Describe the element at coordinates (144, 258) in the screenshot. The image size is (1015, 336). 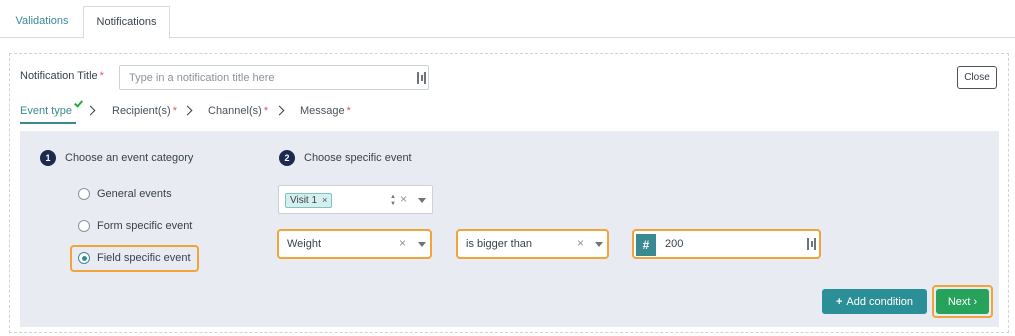
I see `radio-label-field-specific-event: Field specific event` at that location.